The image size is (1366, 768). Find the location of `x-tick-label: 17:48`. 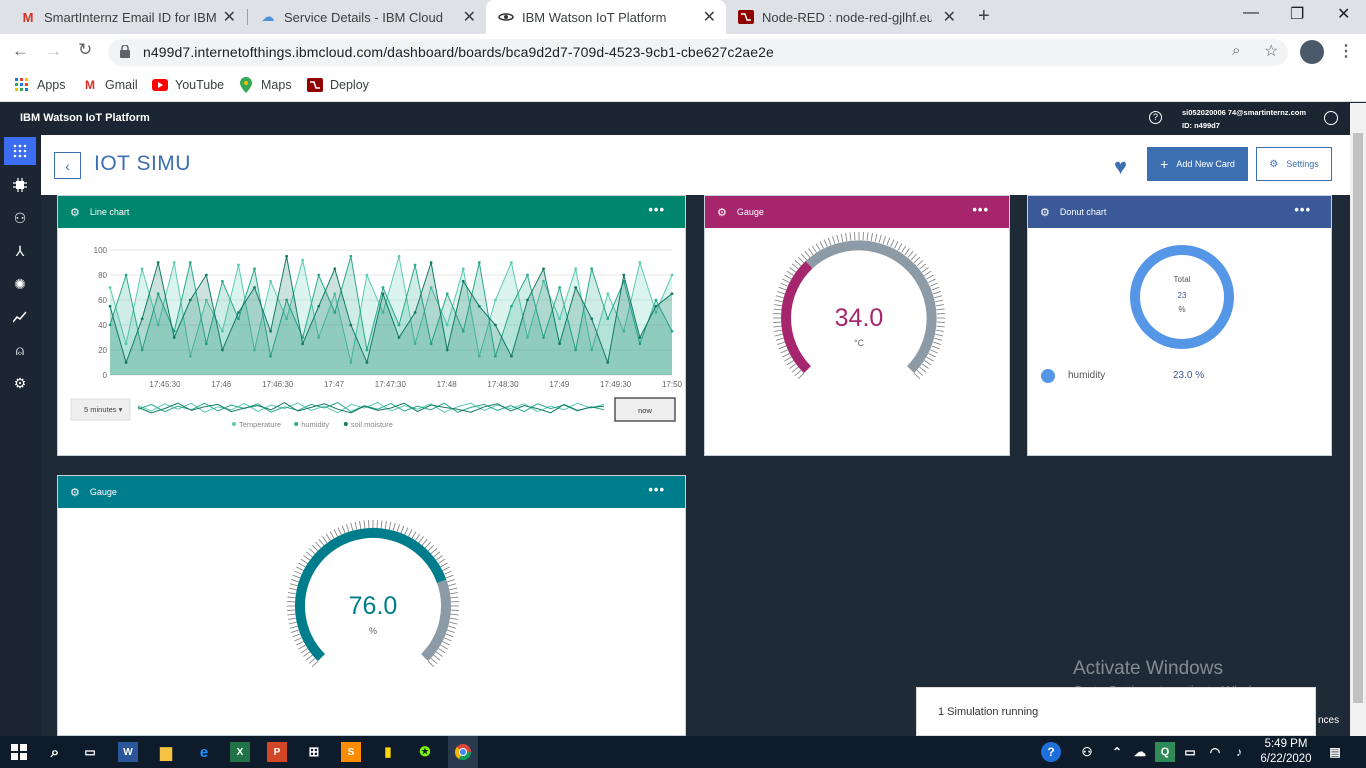

x-tick-label: 17:48 is located at coordinates (447, 384).